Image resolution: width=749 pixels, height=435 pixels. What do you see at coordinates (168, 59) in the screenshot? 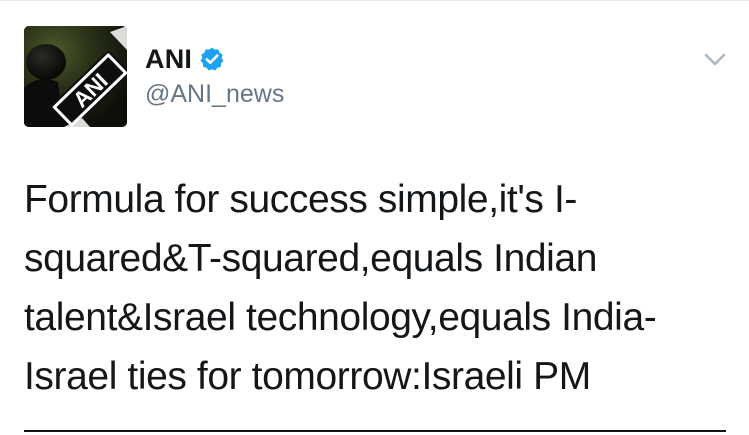
I see `author-display-name: ANI` at bounding box center [168, 59].